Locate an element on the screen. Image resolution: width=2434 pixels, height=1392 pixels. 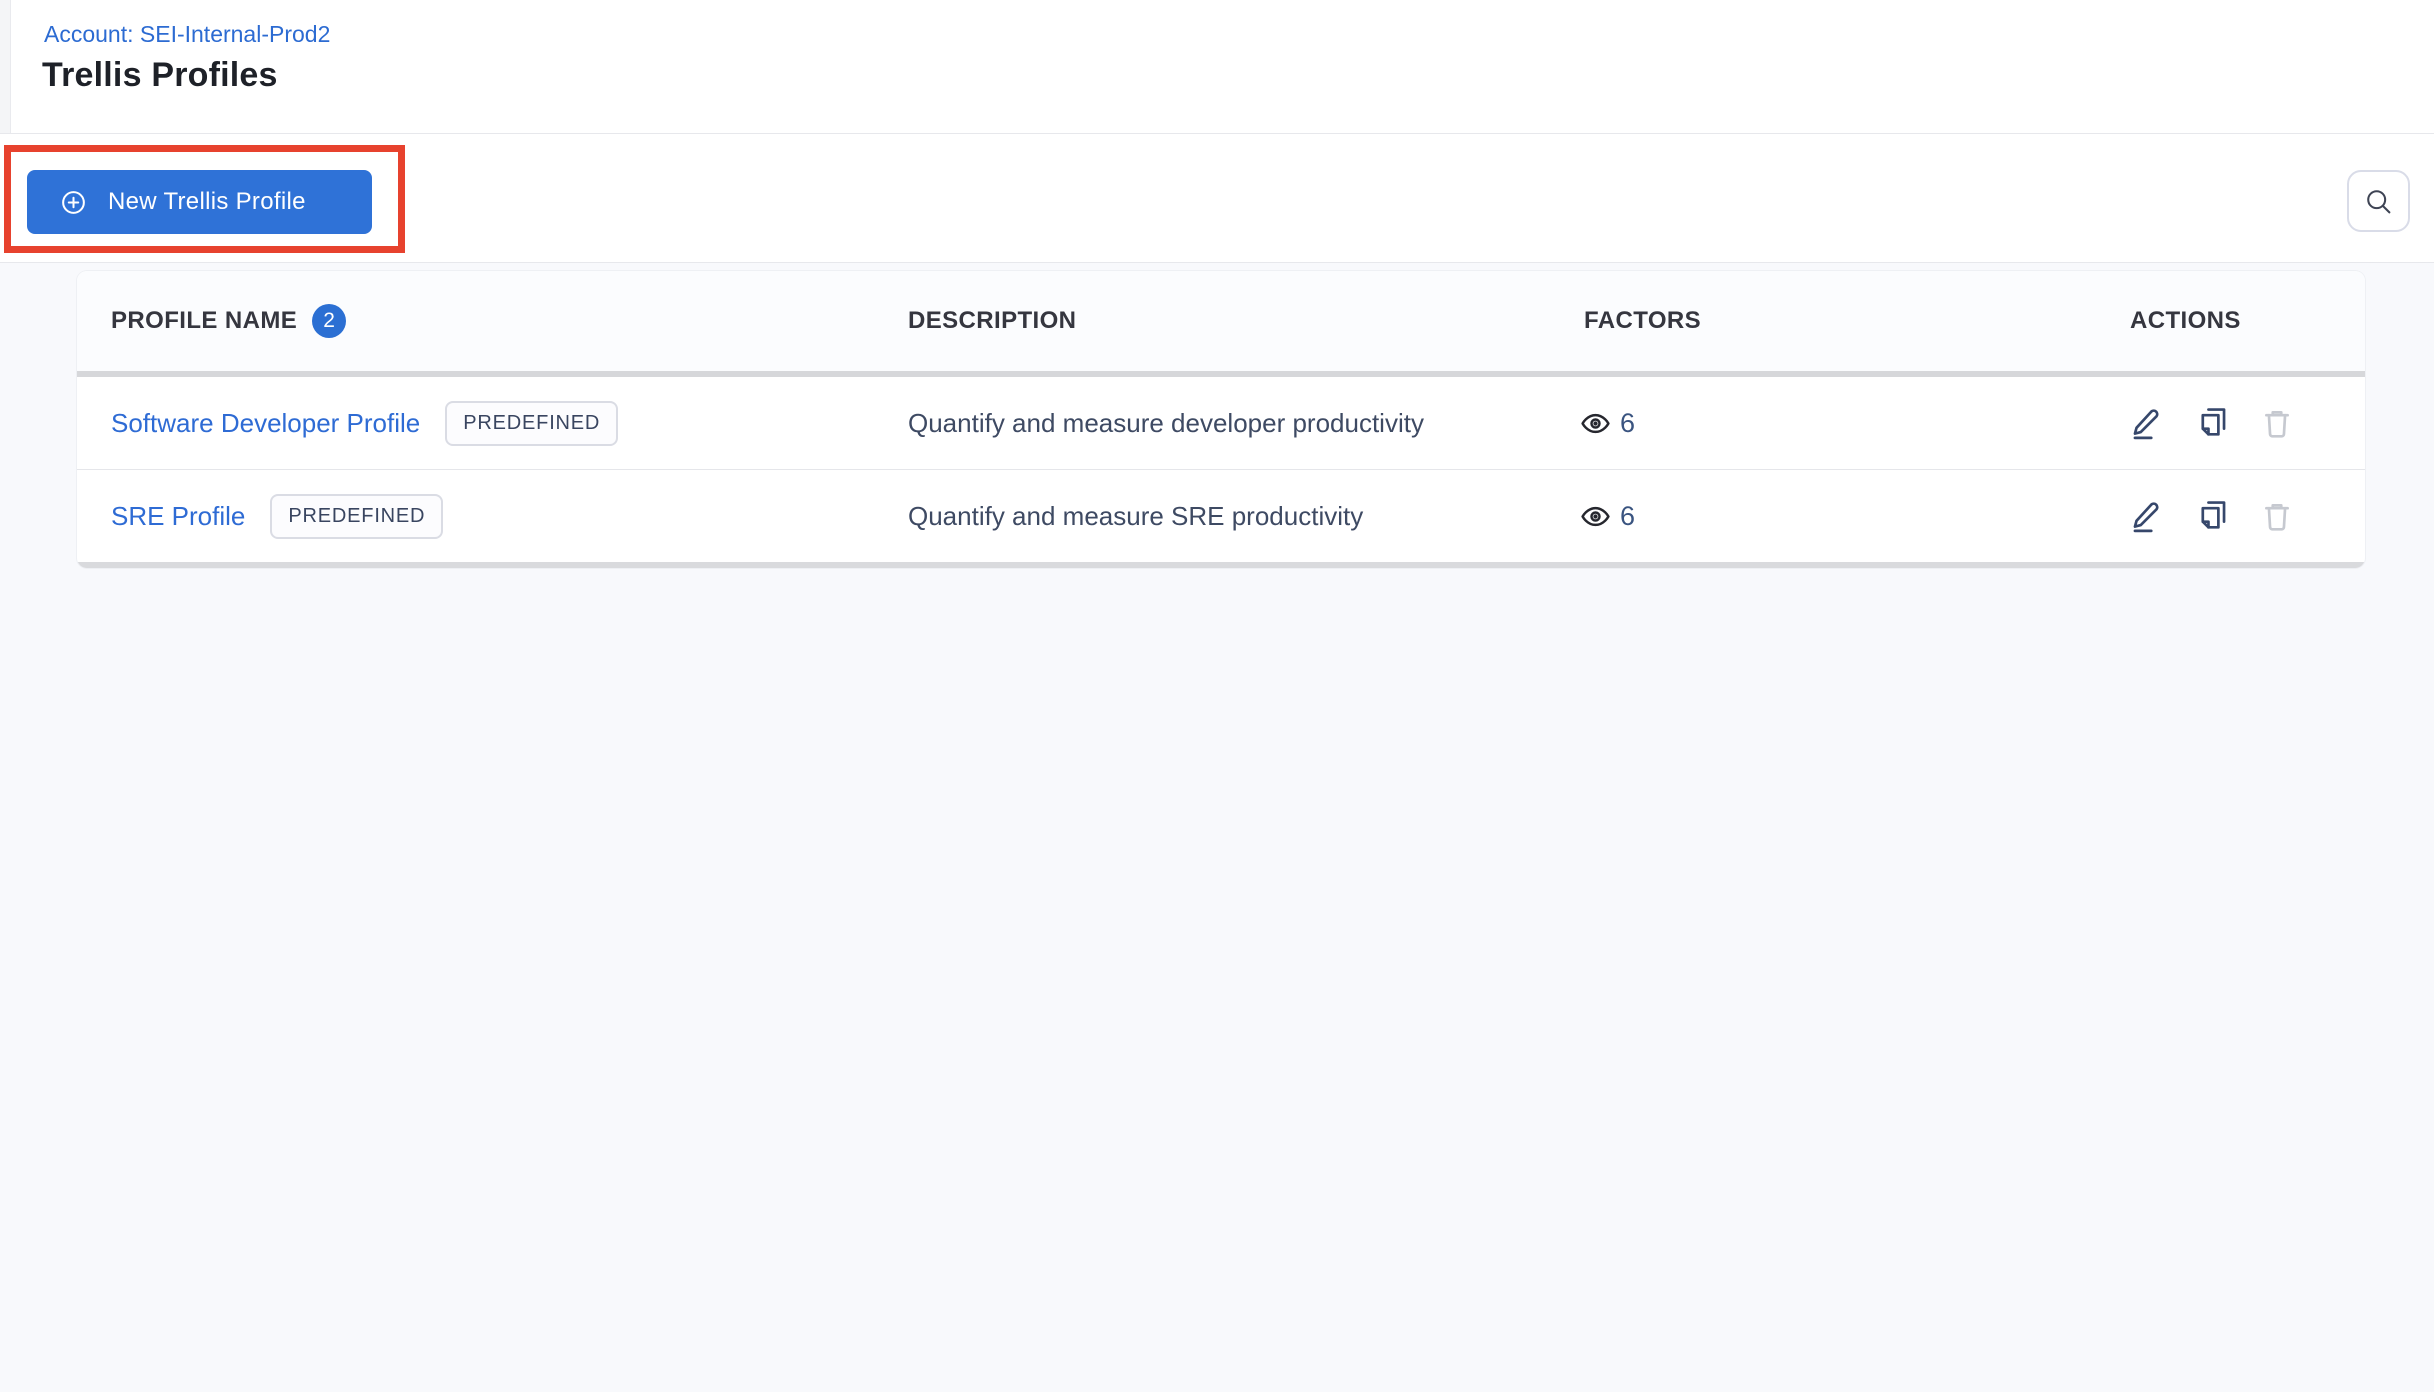
profile-description: Quantify and measure SRE productivity is located at coordinates (1136, 515).